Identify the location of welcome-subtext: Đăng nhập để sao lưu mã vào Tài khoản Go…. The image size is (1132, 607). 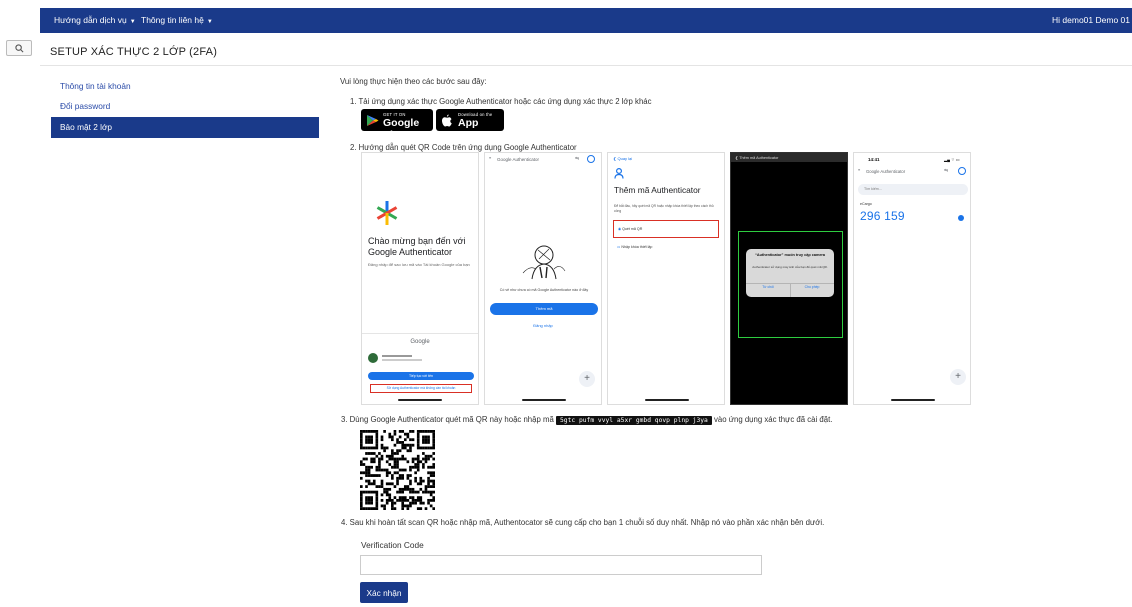
(419, 264).